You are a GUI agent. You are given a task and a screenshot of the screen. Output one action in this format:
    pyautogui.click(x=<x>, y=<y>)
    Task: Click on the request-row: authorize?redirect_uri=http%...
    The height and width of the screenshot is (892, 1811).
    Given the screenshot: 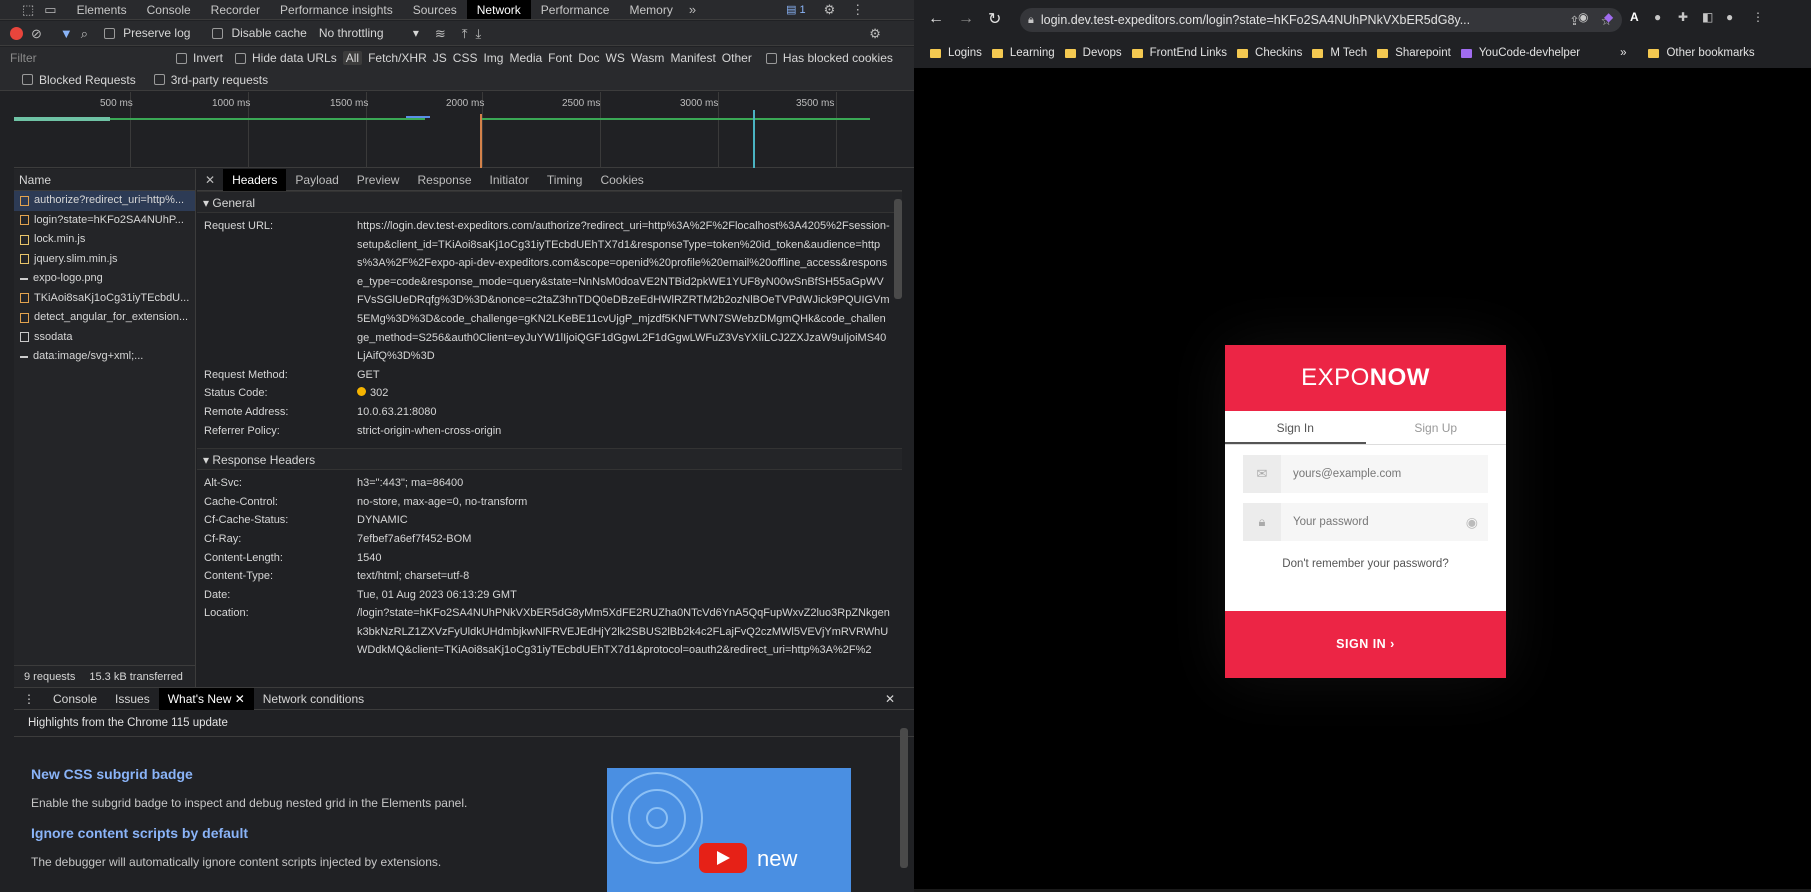 What is the action you would take?
    pyautogui.click(x=104, y=201)
    